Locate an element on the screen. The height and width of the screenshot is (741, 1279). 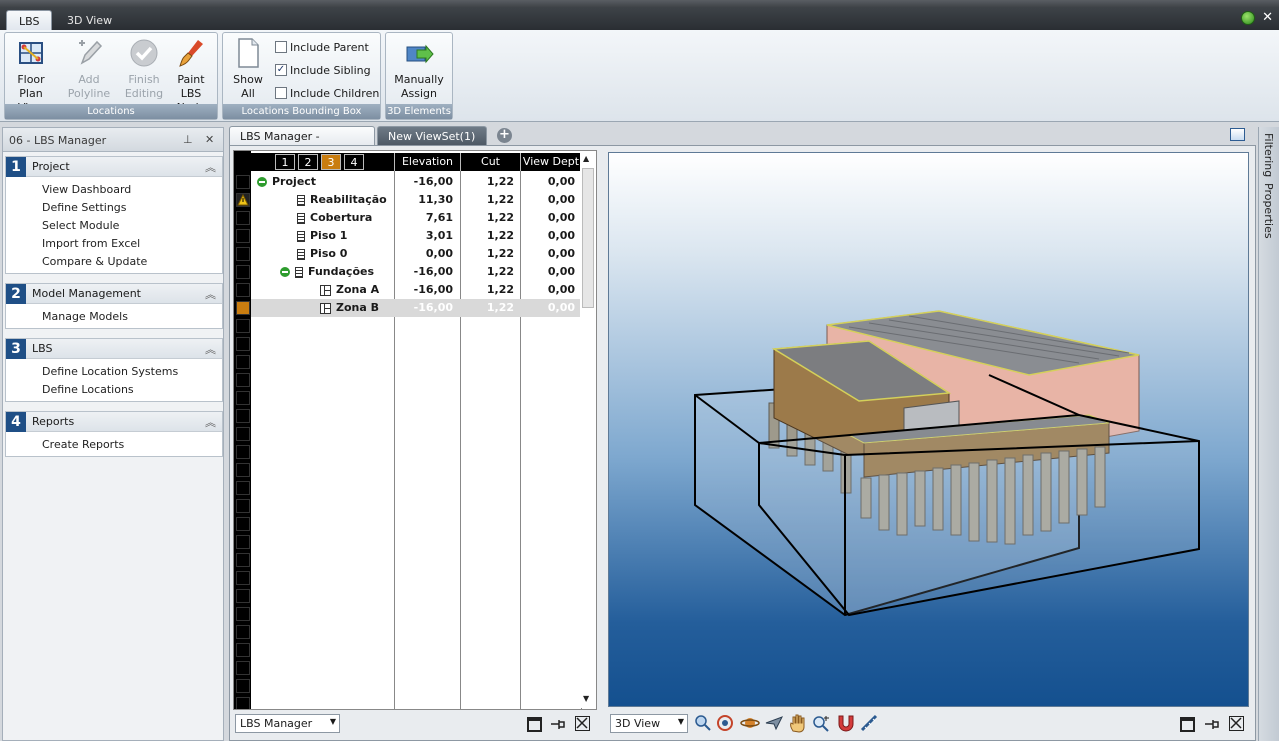
gutter-cell-selected is located at coordinates (243, 308).